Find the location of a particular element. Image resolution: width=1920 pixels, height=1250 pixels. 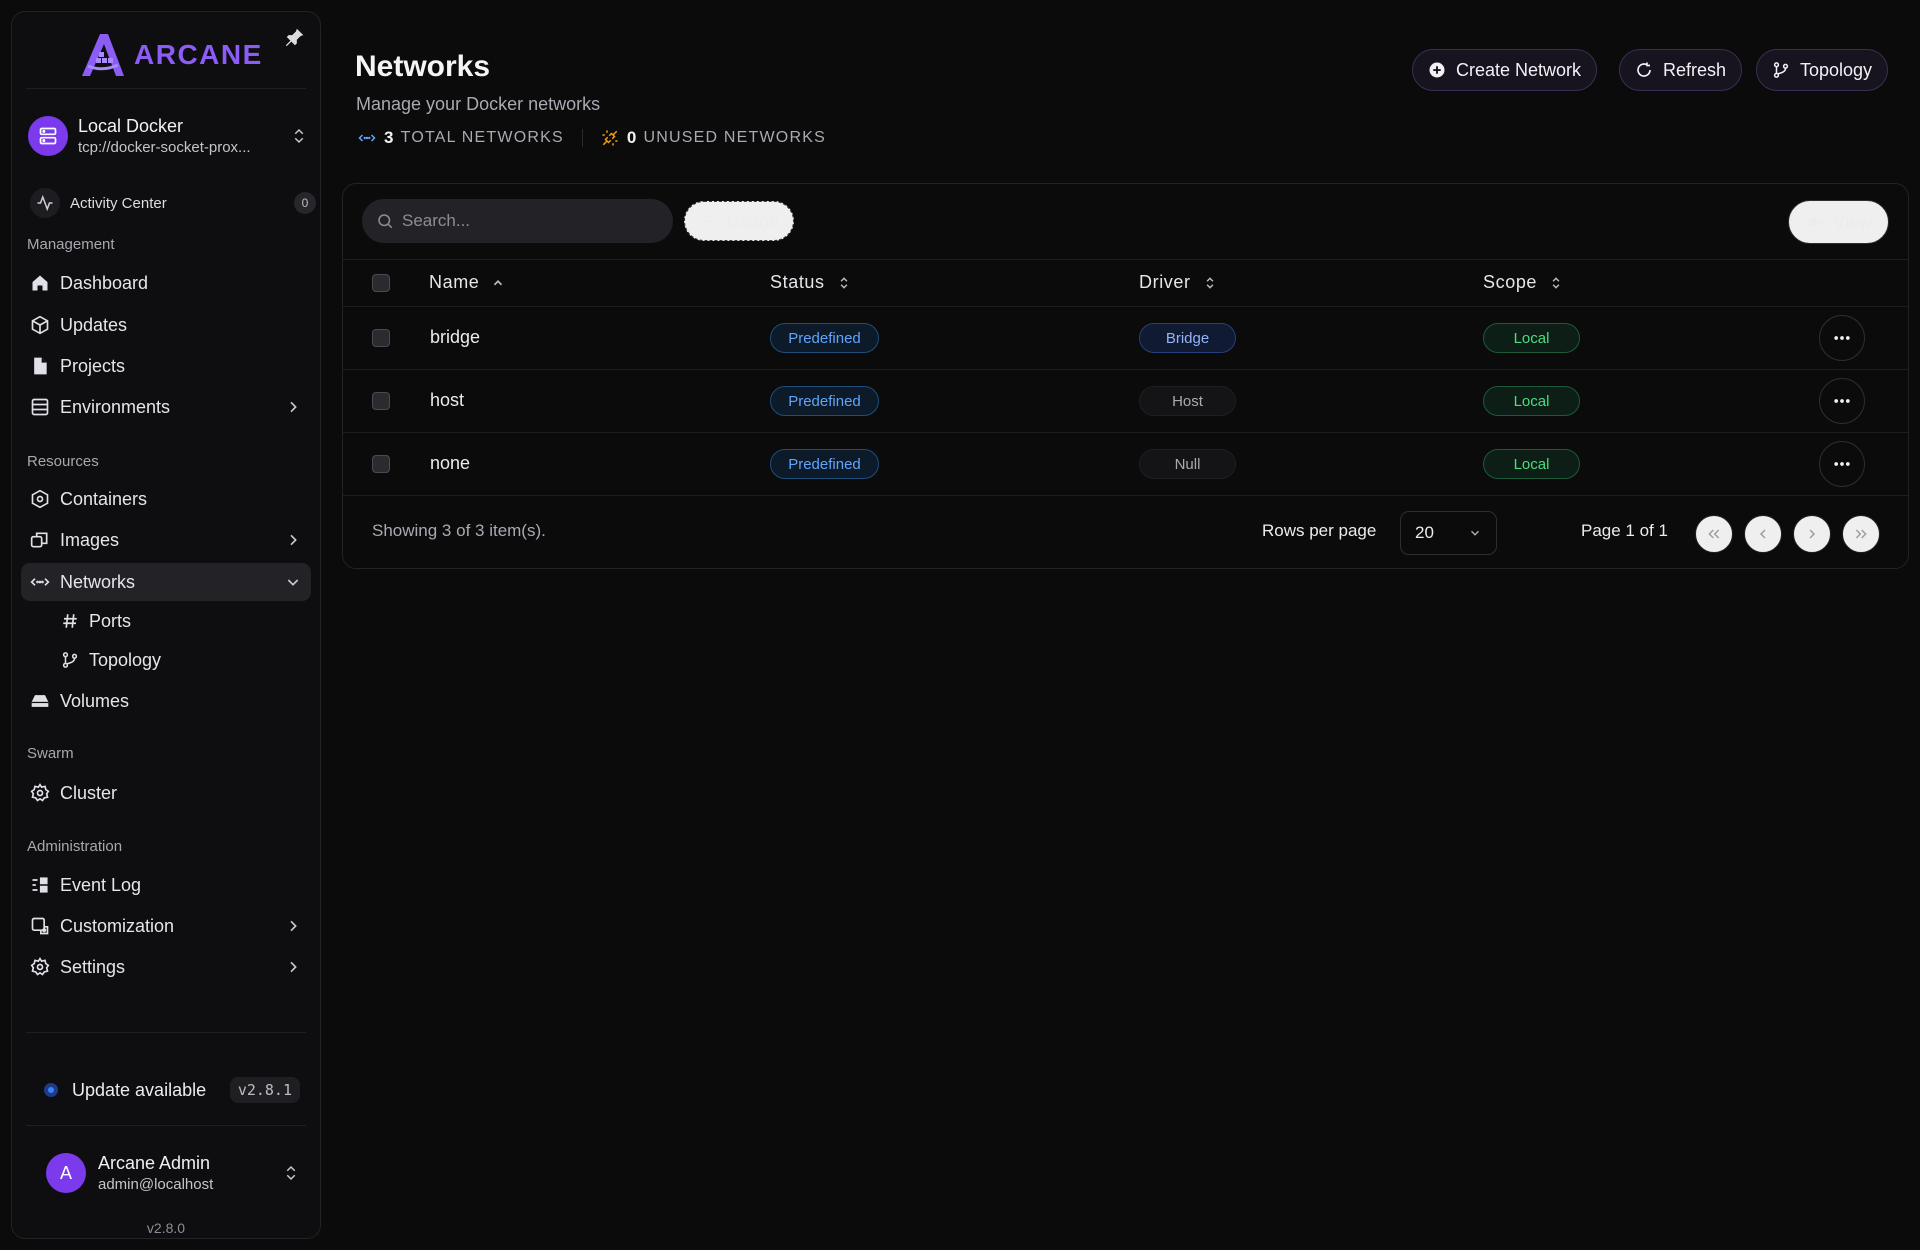

network-name: bridge is located at coordinates (455, 337).